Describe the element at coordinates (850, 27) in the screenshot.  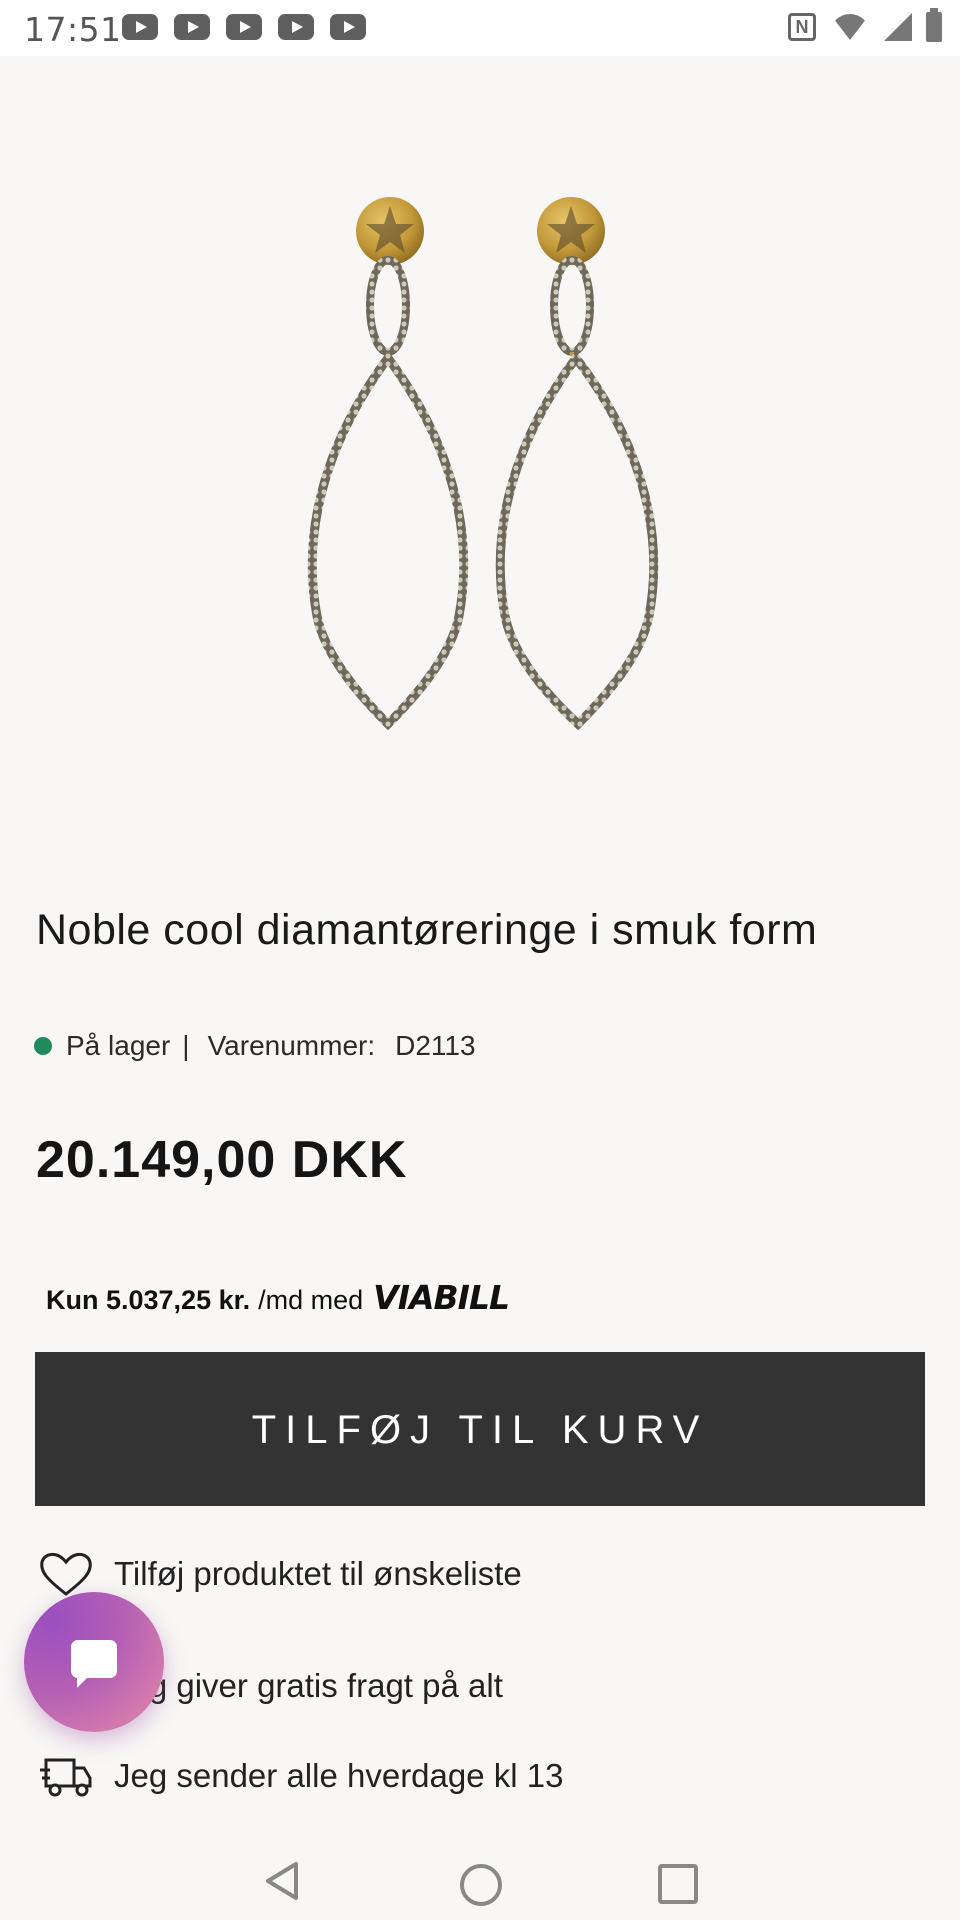
I see `wifi-icon` at that location.